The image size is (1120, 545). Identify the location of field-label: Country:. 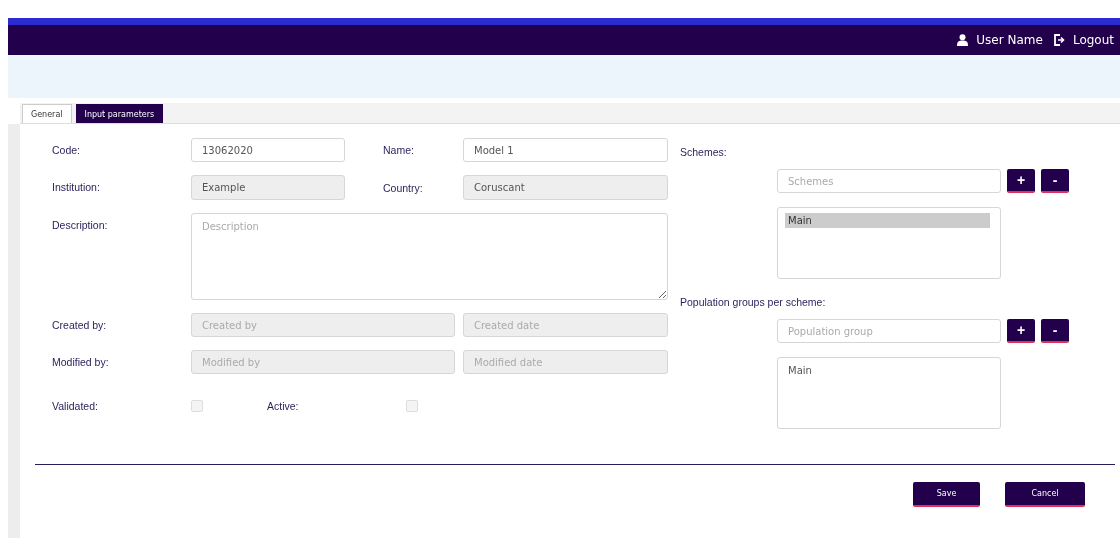
(403, 187).